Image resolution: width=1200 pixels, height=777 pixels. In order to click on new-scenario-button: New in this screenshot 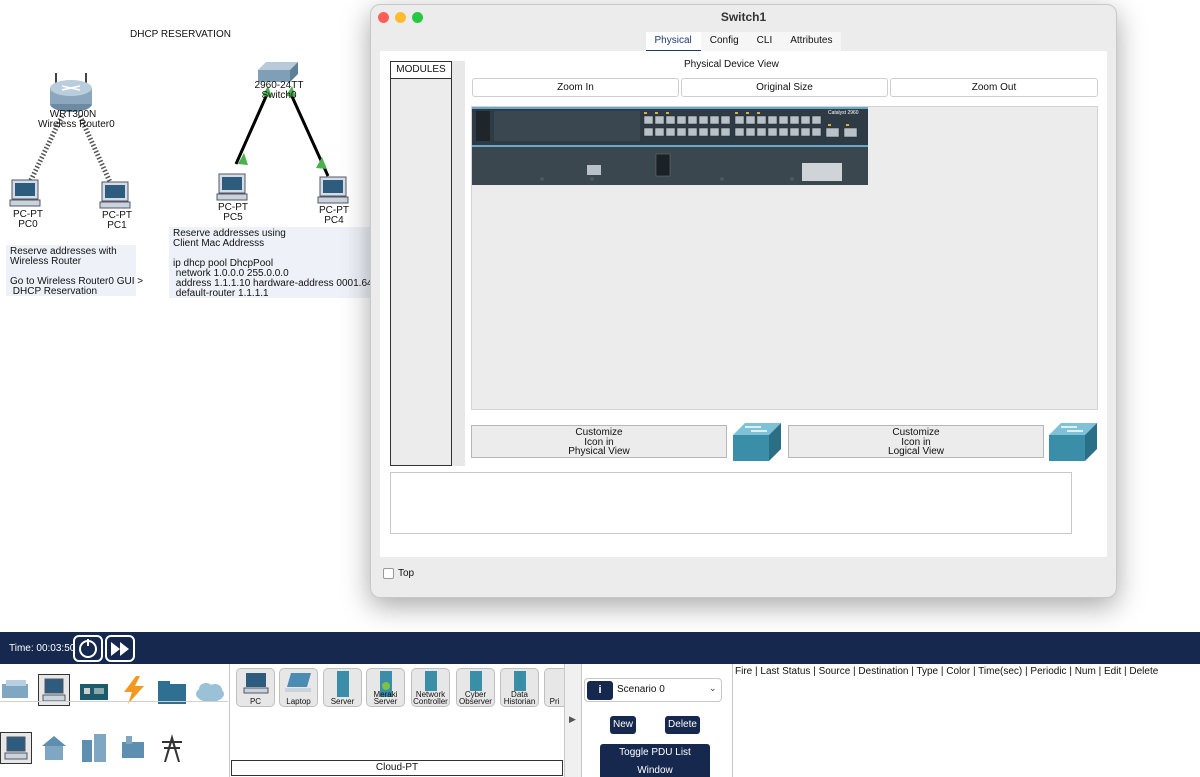, I will do `click(623, 725)`.